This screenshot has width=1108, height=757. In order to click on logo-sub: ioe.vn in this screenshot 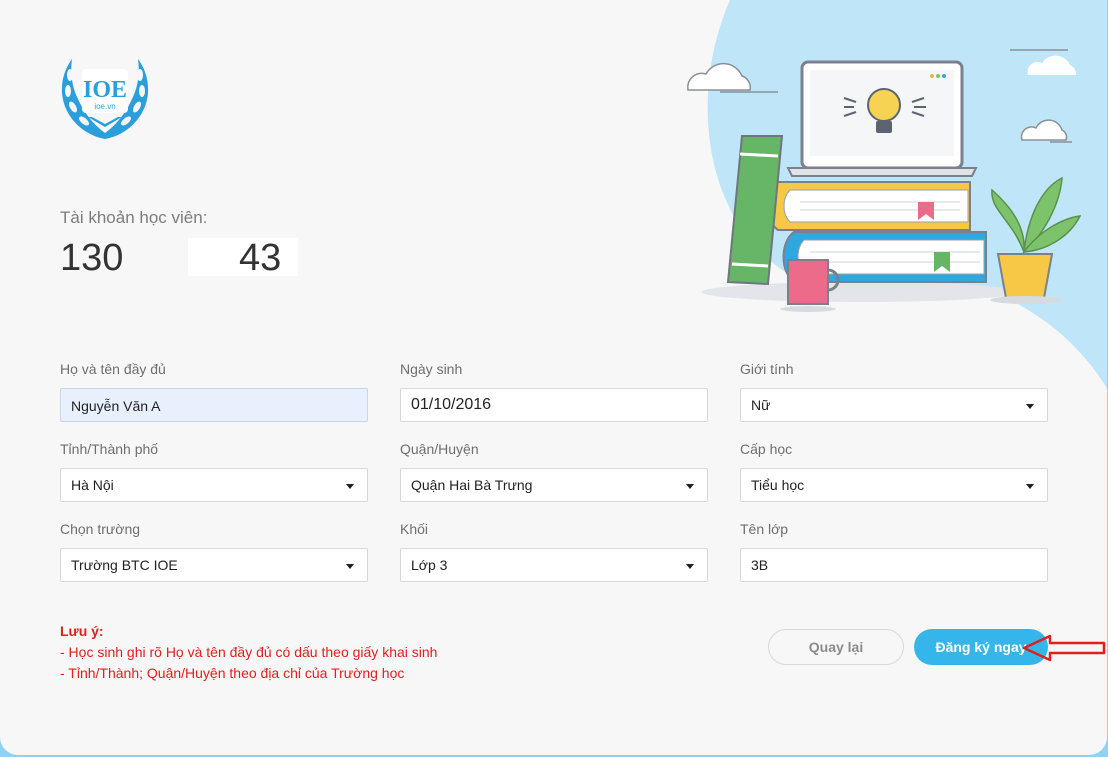, I will do `click(104, 106)`.